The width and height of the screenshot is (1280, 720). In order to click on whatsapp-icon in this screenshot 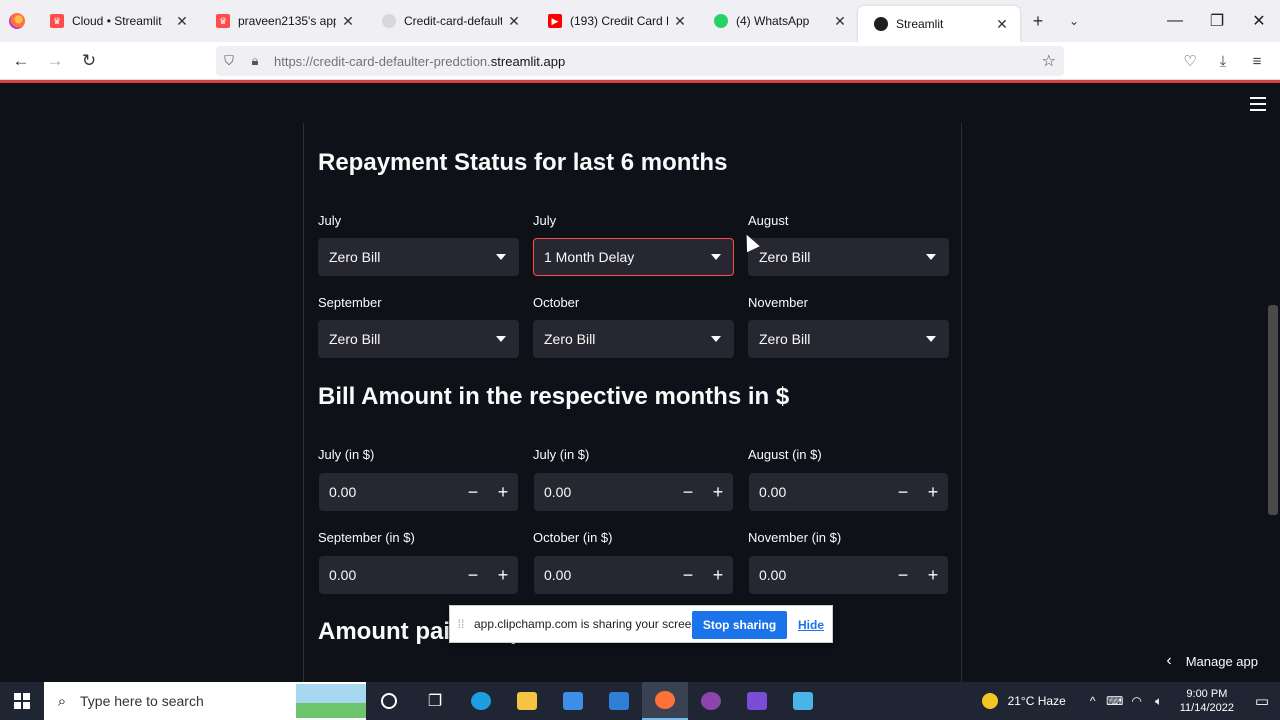, I will do `click(721, 21)`.